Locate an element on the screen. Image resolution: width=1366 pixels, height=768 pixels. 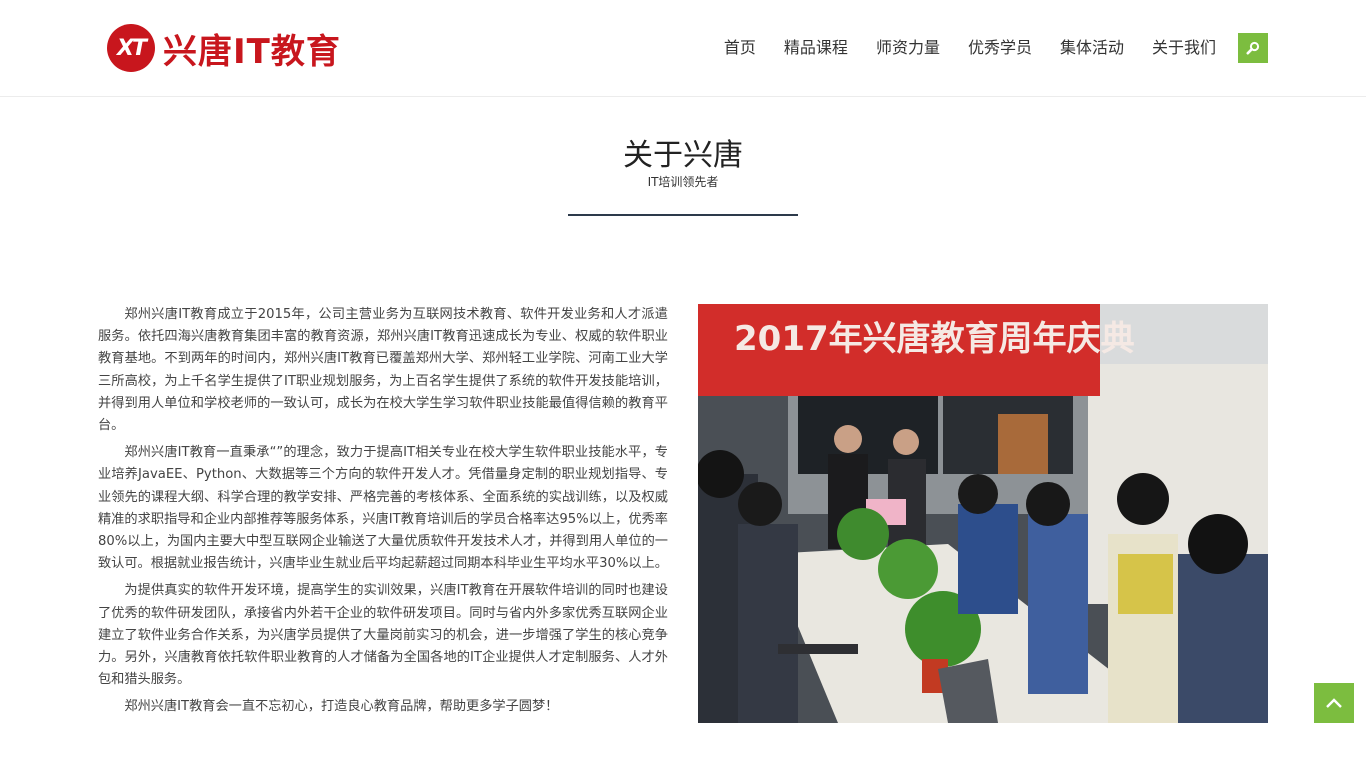
main-nav: 首页 精品课程 师资力量 优秀学员 集体活动 关于我们 is located at coordinates (956, 48).